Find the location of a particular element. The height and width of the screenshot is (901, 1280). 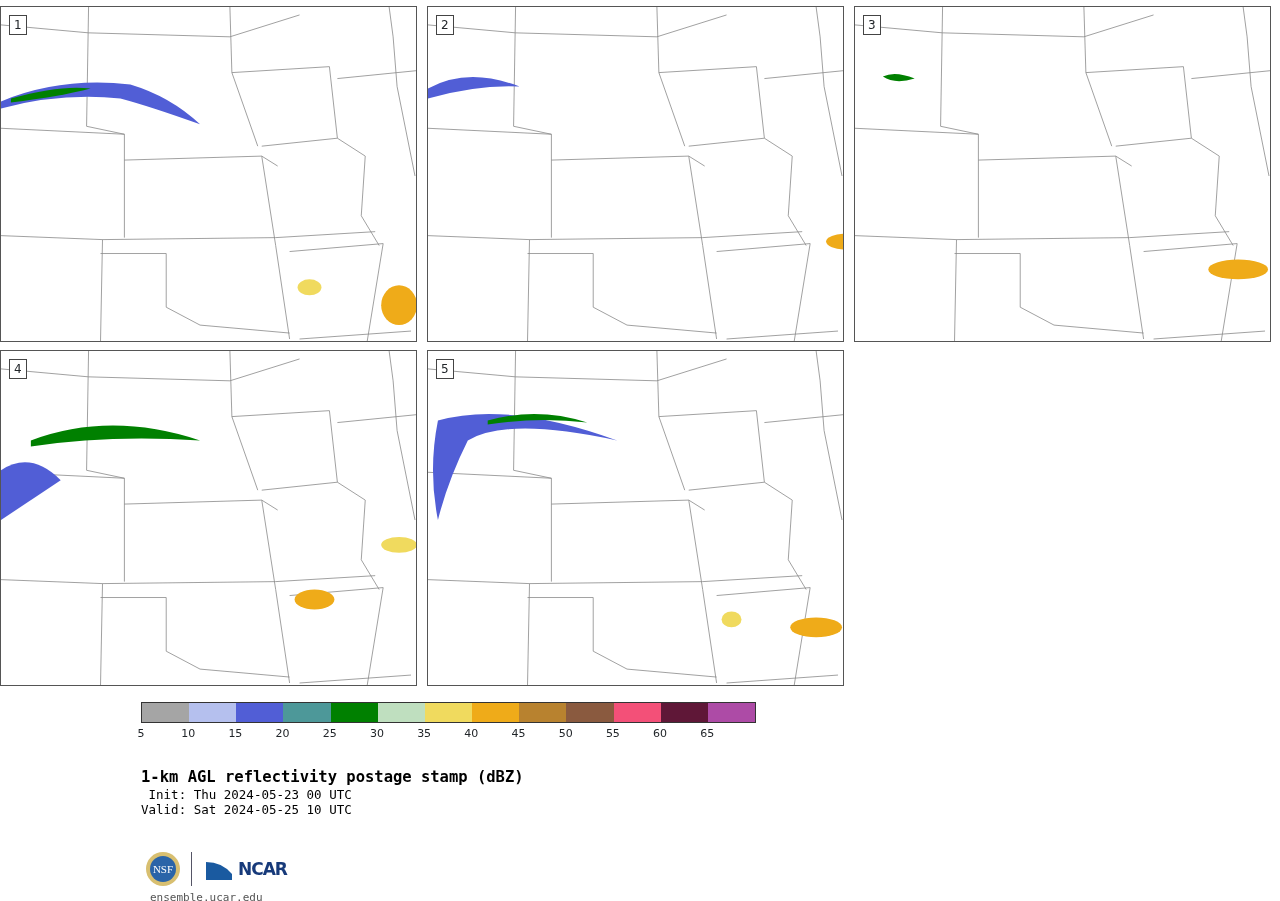

tick-label: 65 is located at coordinates (707, 733).